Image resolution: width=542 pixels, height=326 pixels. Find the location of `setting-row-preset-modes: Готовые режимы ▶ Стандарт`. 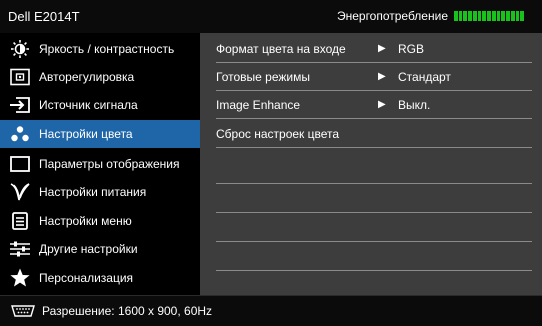

setting-row-preset-modes: Готовые режимы ▶ Стандарт is located at coordinates (374, 77).